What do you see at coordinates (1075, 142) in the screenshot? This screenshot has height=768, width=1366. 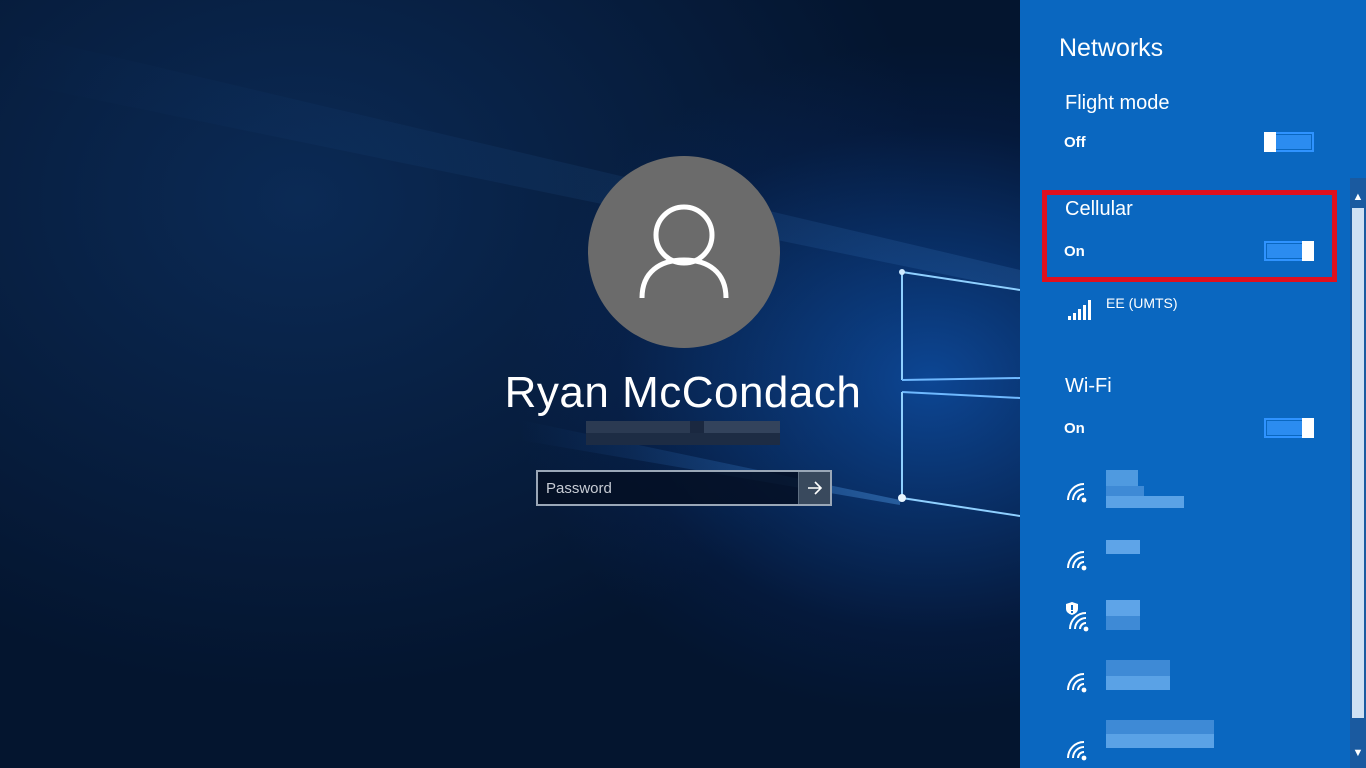 I see `flight-mode-state: Off` at bounding box center [1075, 142].